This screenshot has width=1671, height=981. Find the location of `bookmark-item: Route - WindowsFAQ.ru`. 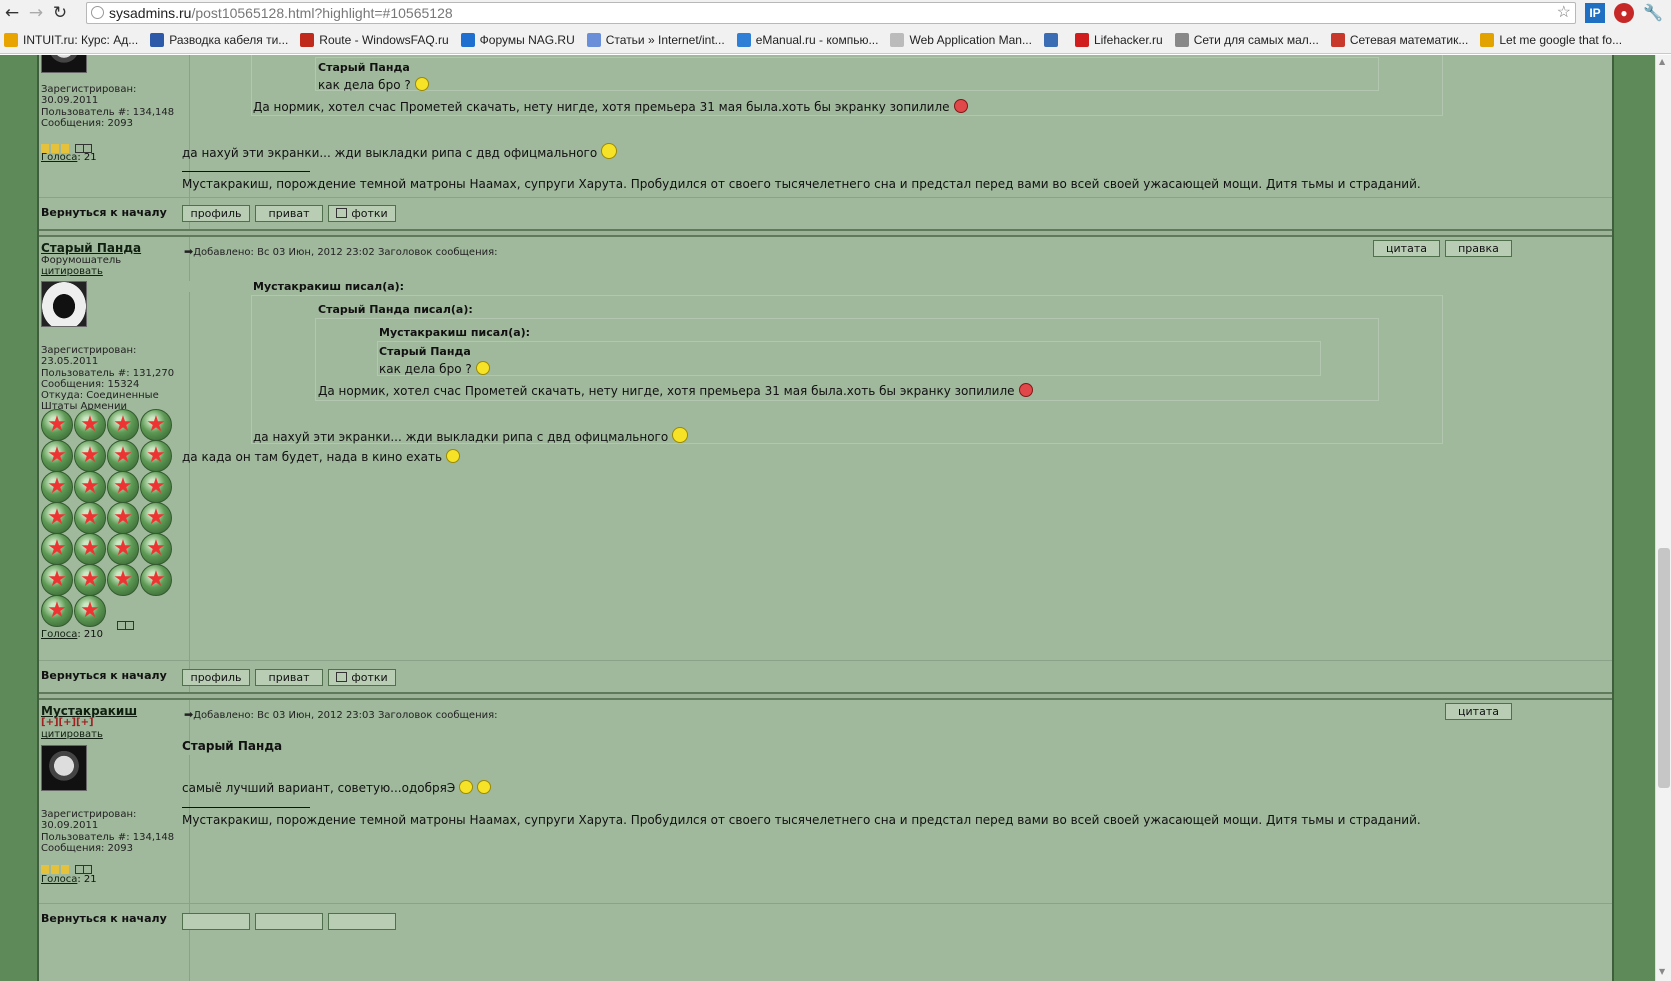

bookmark-item: Route - WindowsFAQ.ru is located at coordinates (374, 39).